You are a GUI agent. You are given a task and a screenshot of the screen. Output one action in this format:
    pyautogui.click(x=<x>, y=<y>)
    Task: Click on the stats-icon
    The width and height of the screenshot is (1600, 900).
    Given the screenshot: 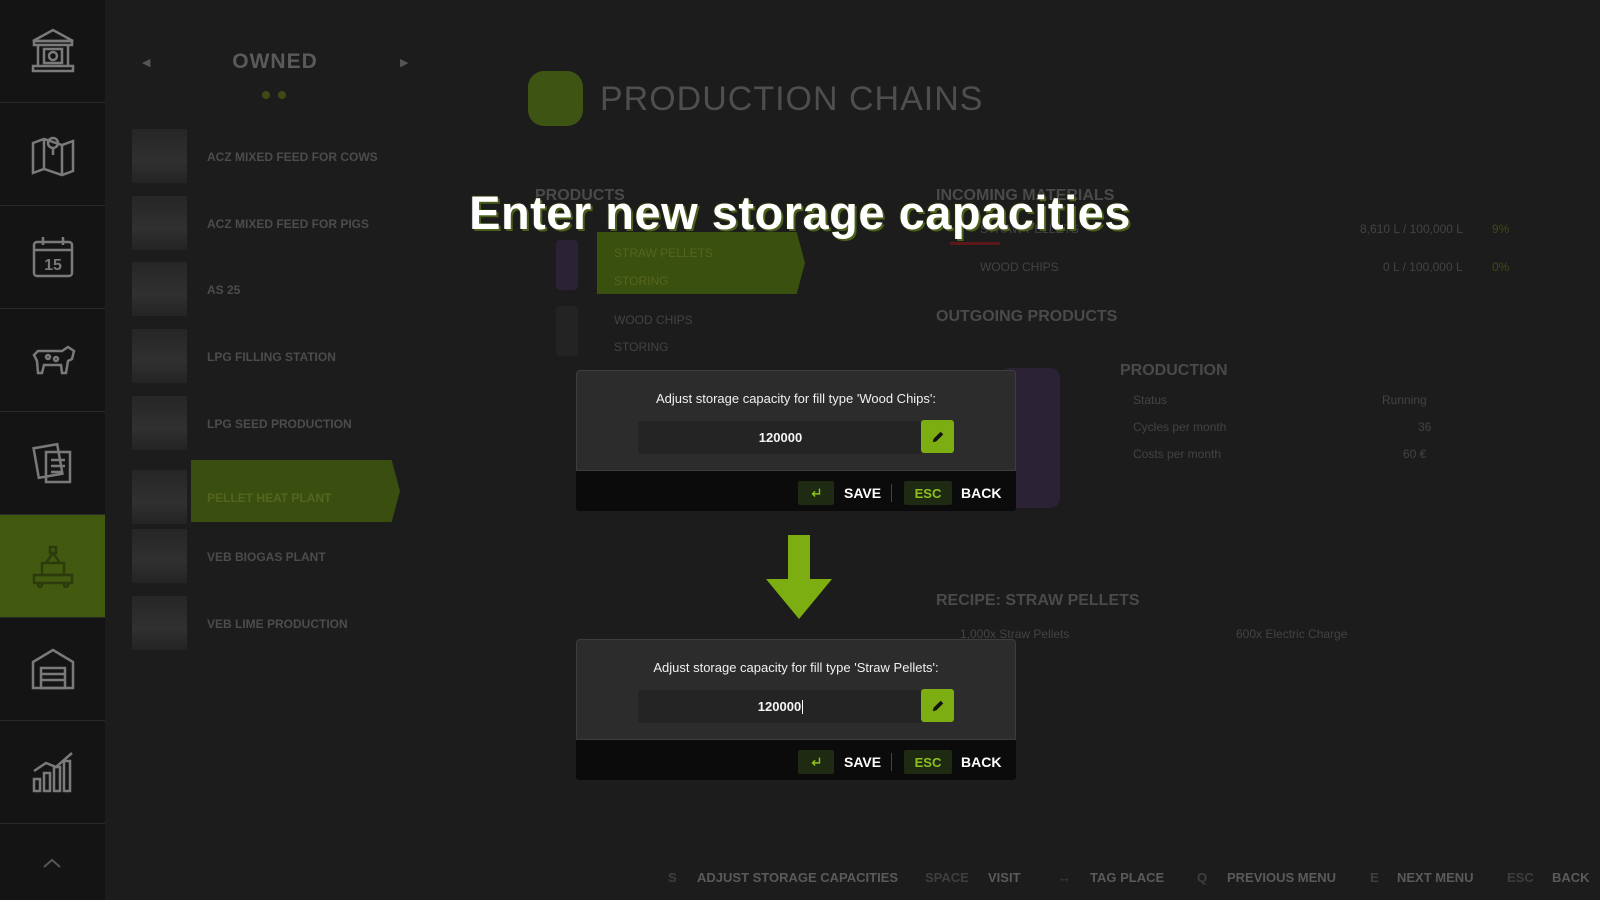 What is the action you would take?
    pyautogui.click(x=52, y=772)
    